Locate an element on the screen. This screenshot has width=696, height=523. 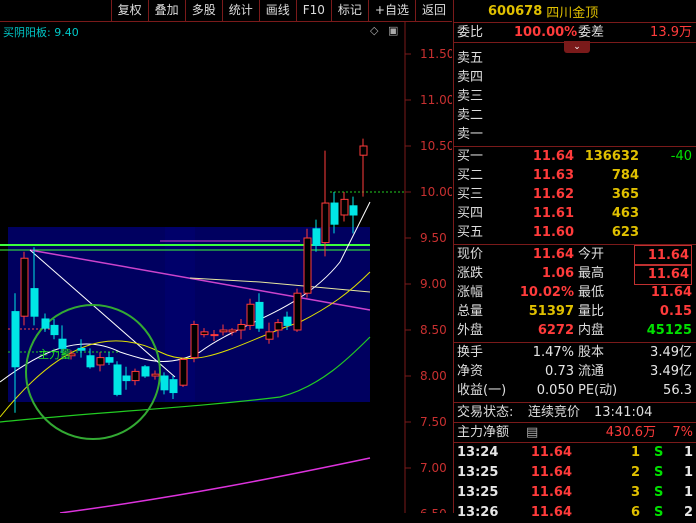
bid-row: 买二 11.63 784 is located at coordinates (575, 175).